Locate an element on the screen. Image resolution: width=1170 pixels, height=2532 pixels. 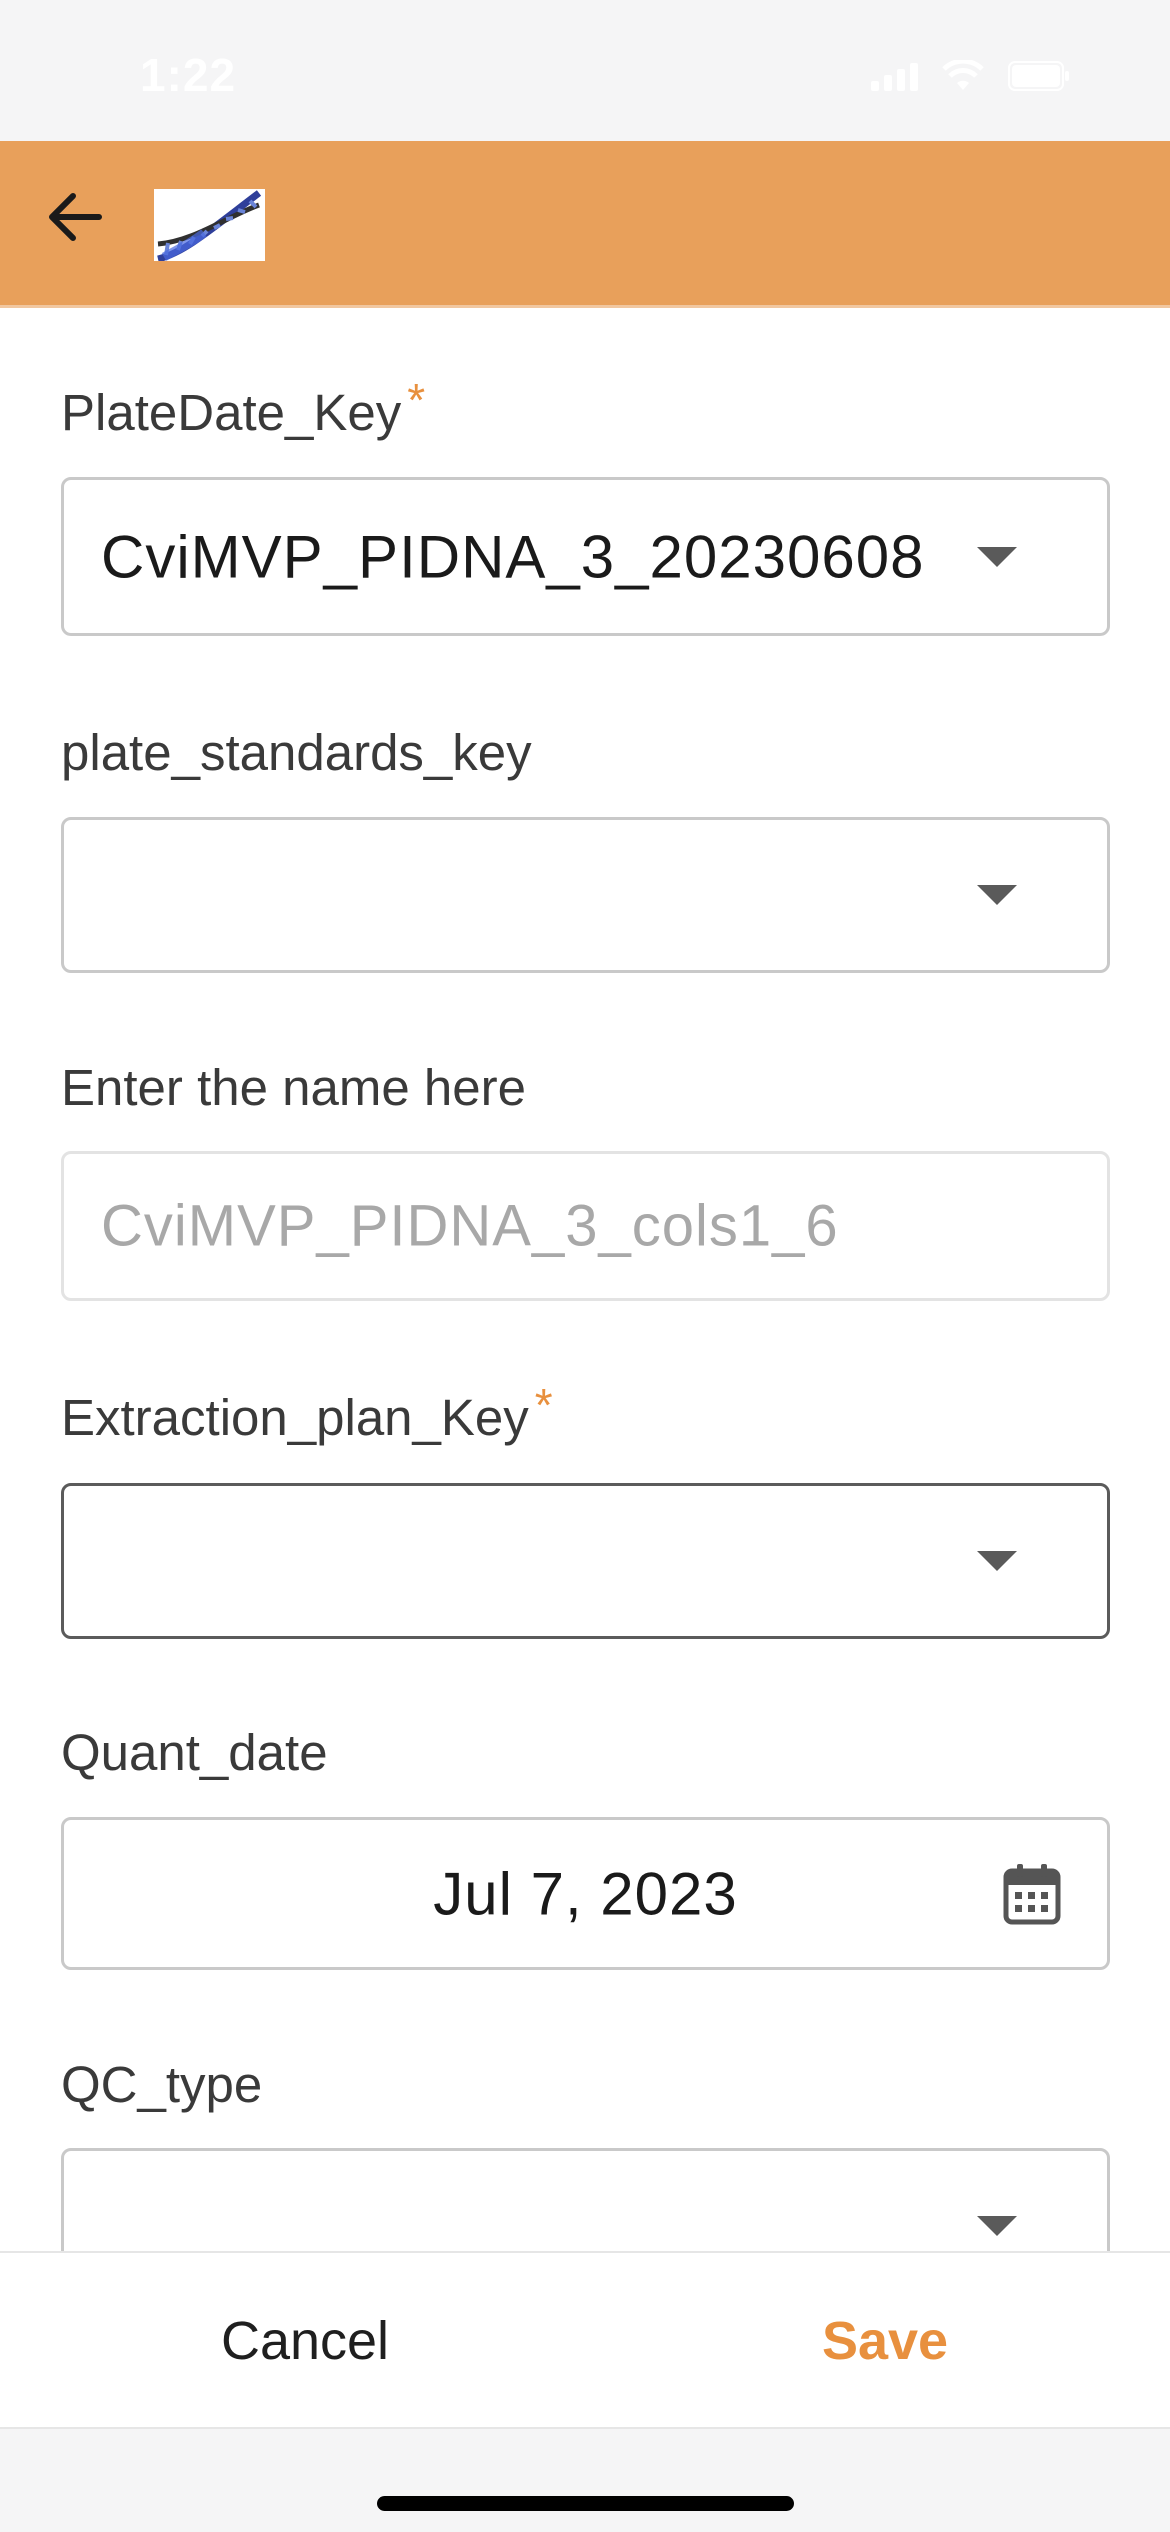
cellular-signal-icon is located at coordinates (894, 76).